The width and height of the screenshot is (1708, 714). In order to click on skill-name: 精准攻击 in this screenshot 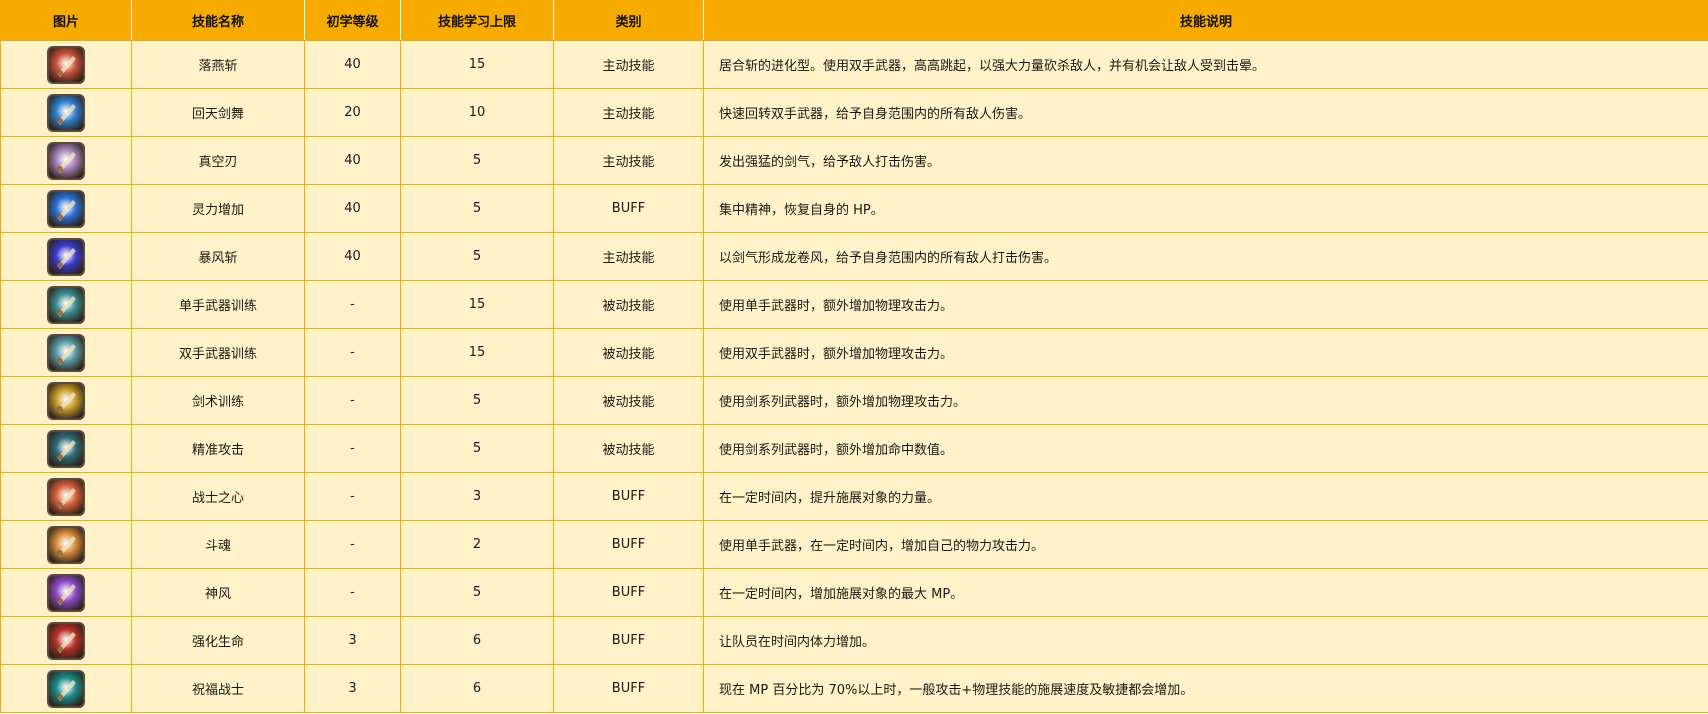, I will do `click(218, 448)`.